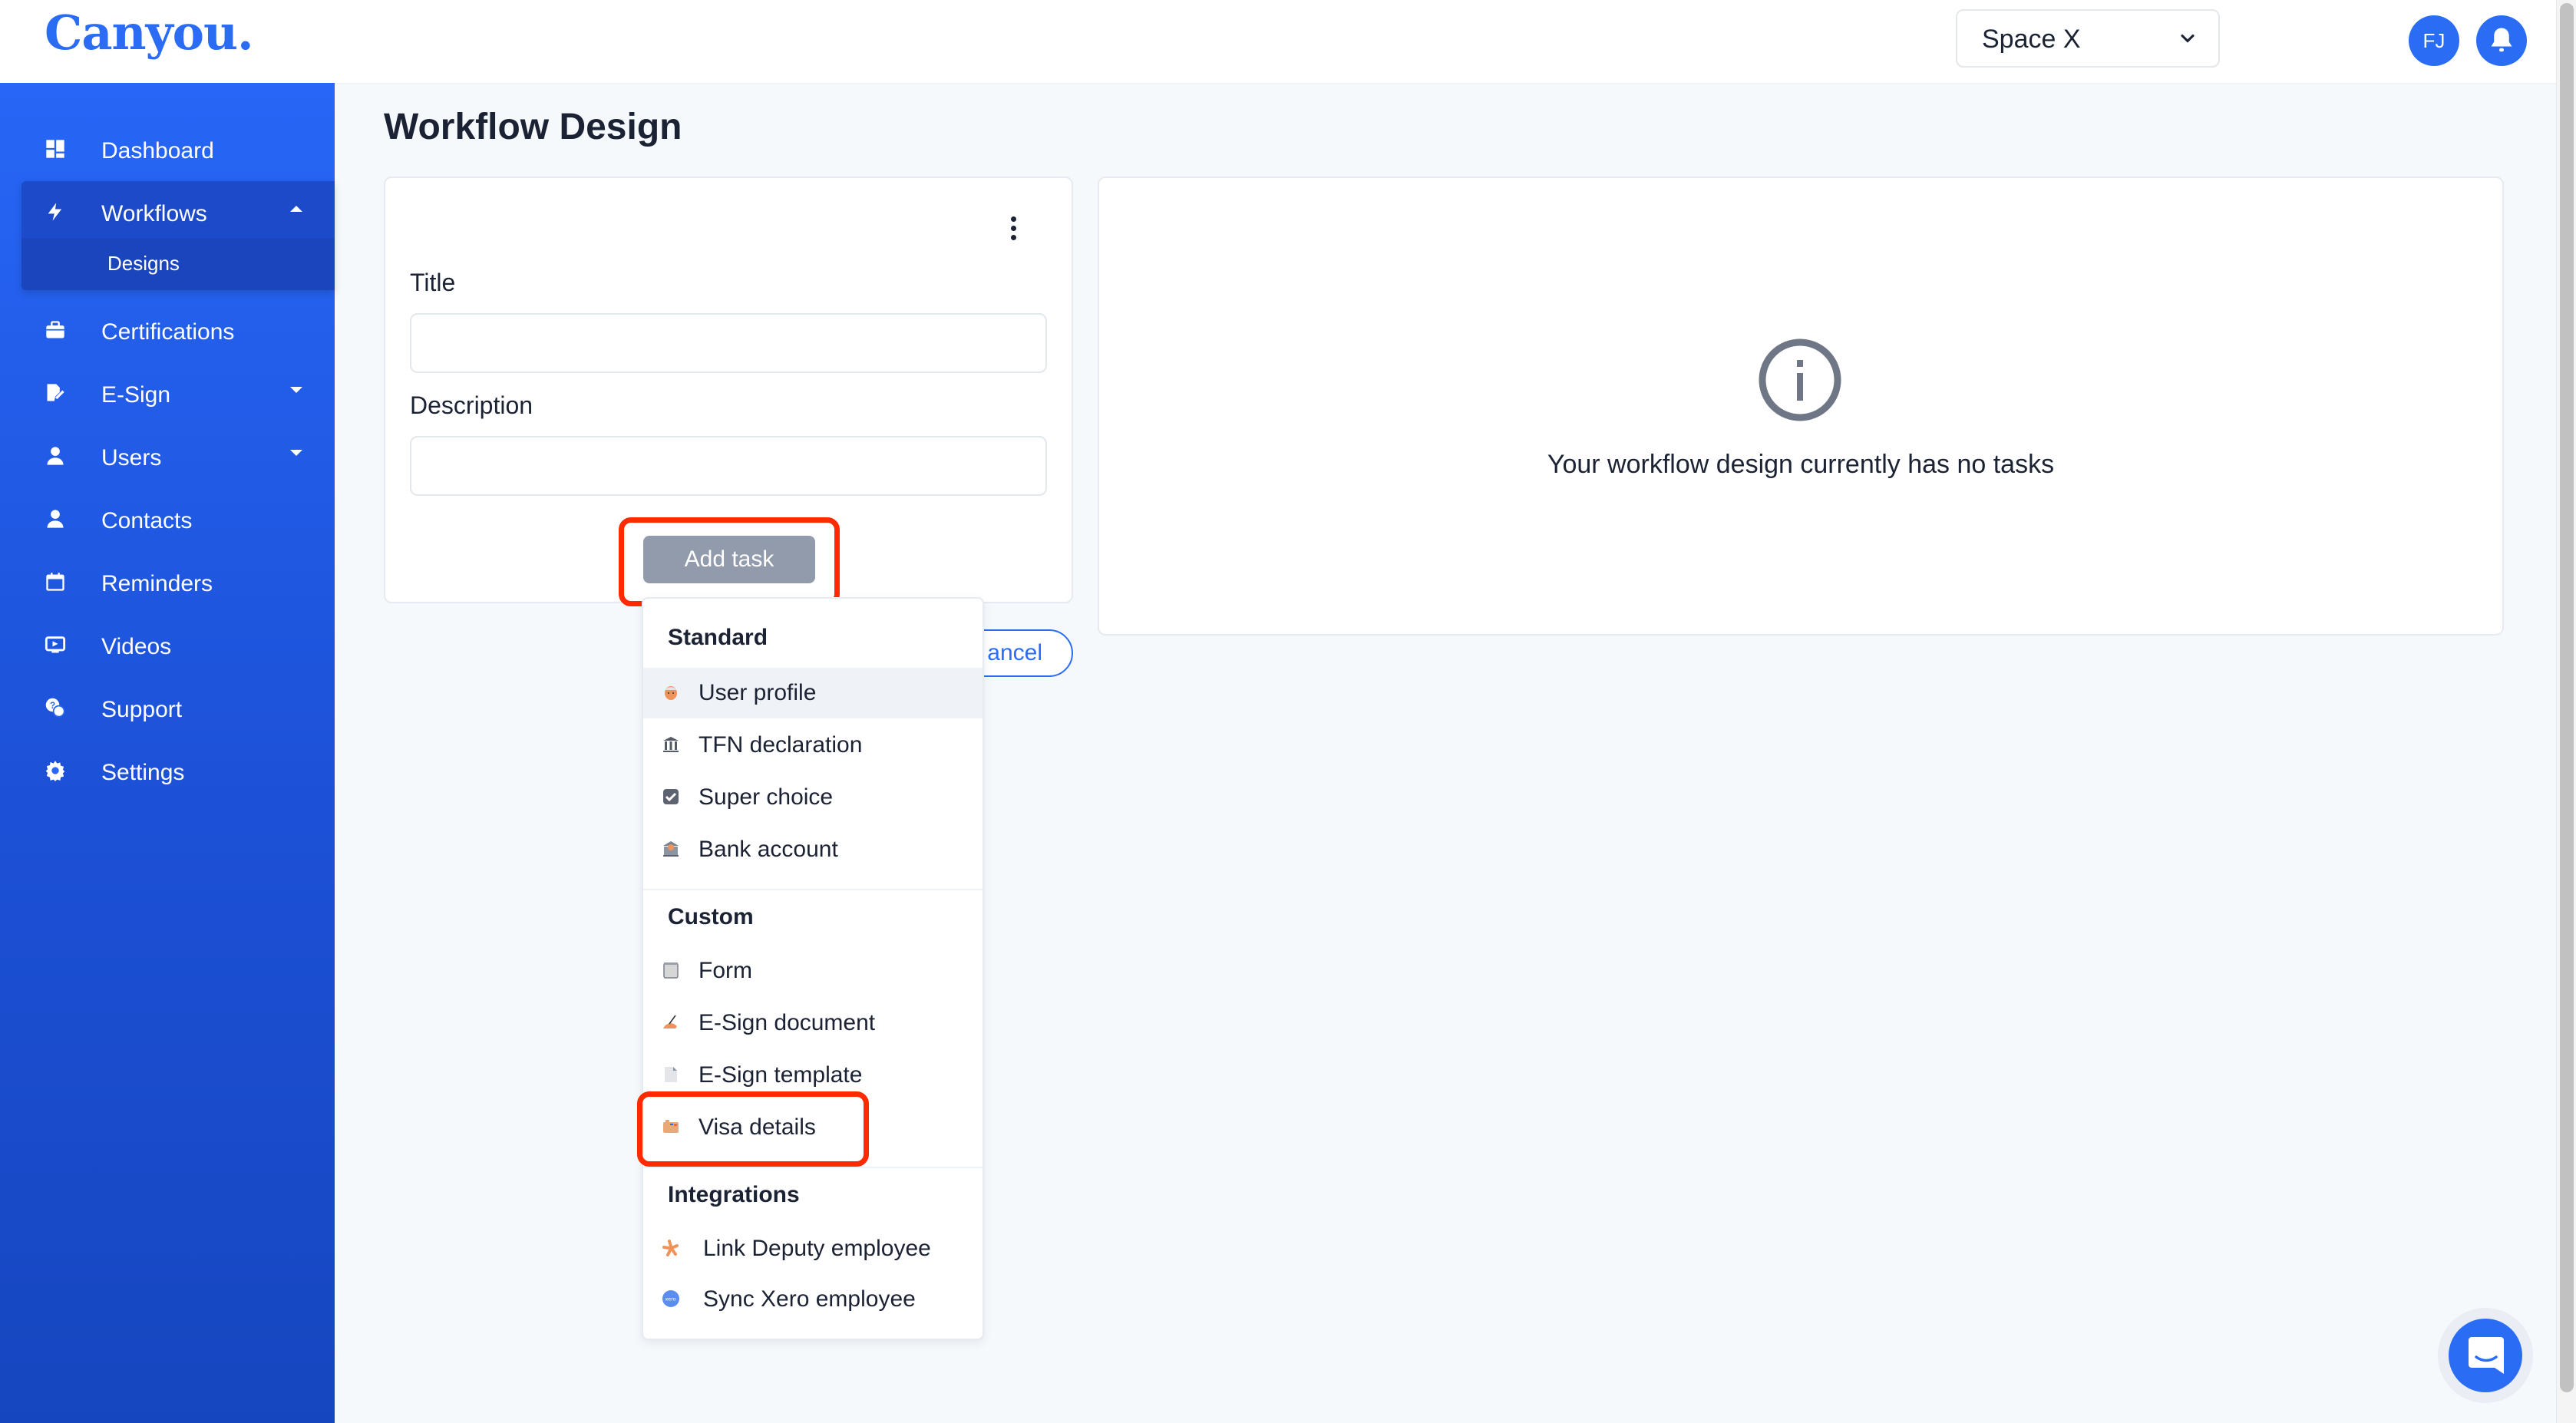  I want to click on menu-item-link-deputy-employee: Link Deputy employee, so click(813, 1248).